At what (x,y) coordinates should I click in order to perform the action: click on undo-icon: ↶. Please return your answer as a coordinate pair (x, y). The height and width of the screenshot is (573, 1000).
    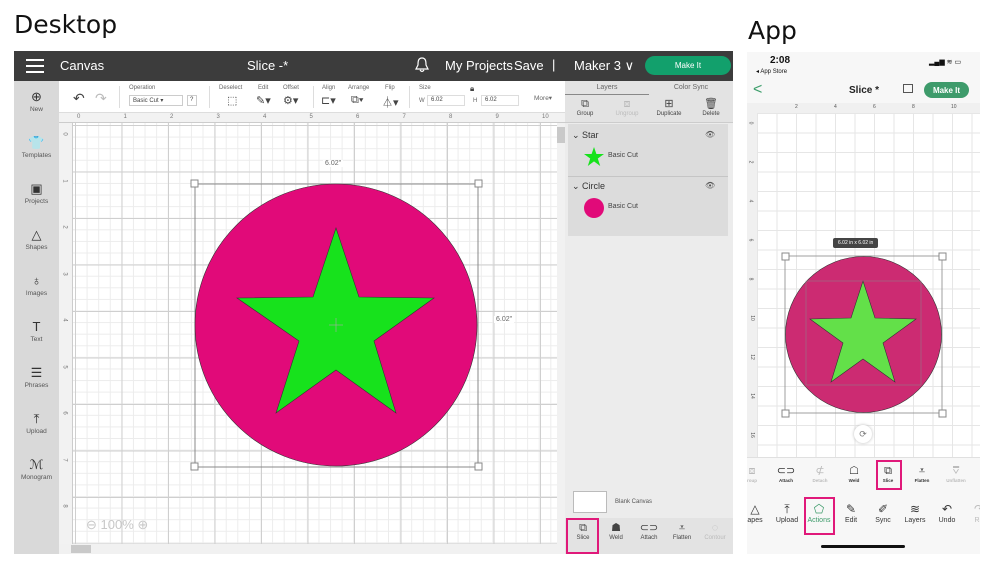
    Looking at the image, I should click on (79, 98).